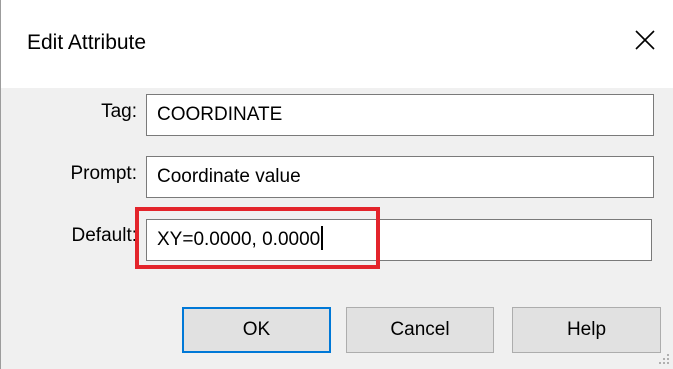 The image size is (673, 369). I want to click on prompt-label: Prompt:, so click(103, 173).